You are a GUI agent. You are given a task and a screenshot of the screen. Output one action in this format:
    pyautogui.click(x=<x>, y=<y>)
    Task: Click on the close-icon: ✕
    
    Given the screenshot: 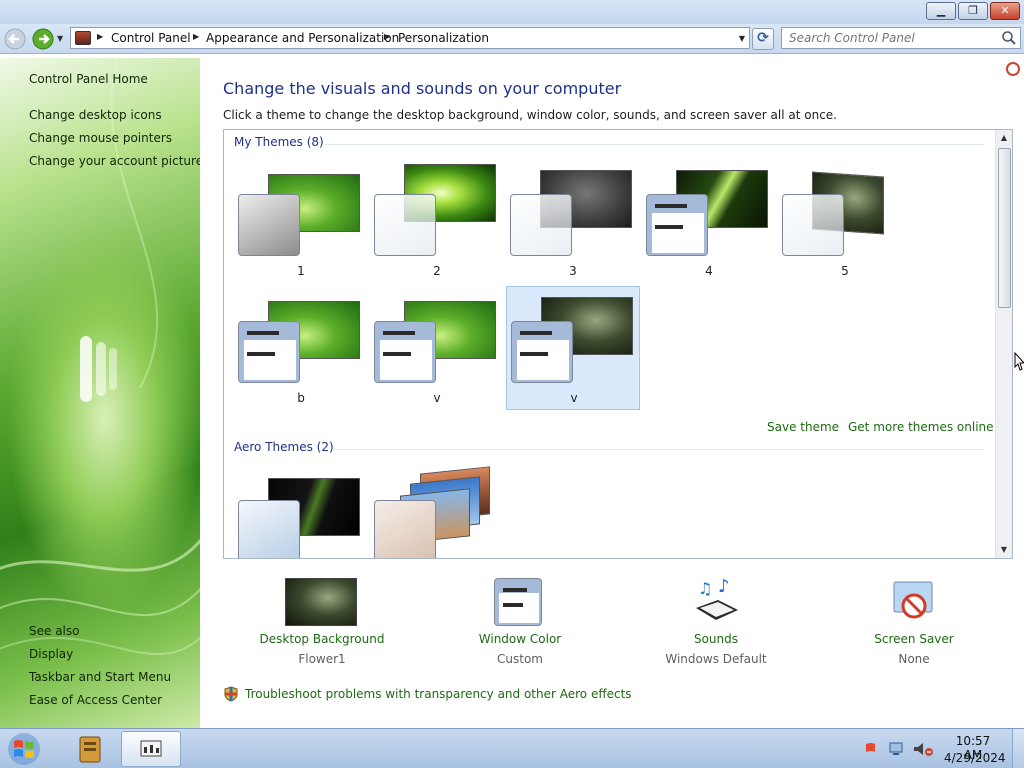 What is the action you would take?
    pyautogui.click(x=1005, y=10)
    